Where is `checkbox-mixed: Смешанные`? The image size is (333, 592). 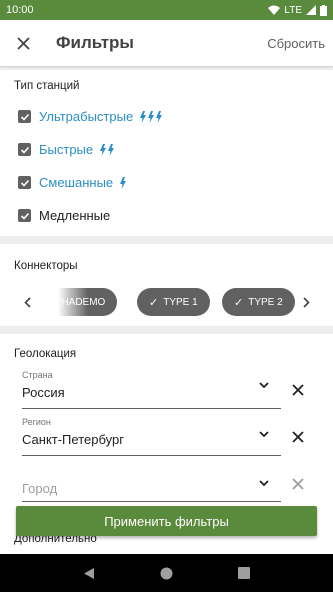
checkbox-mixed: Смешанные is located at coordinates (166, 182).